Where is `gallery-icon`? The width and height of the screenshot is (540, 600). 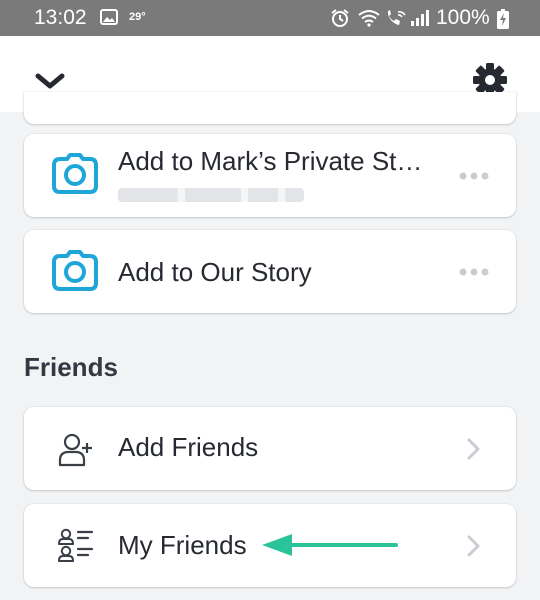
gallery-icon is located at coordinates (109, 17).